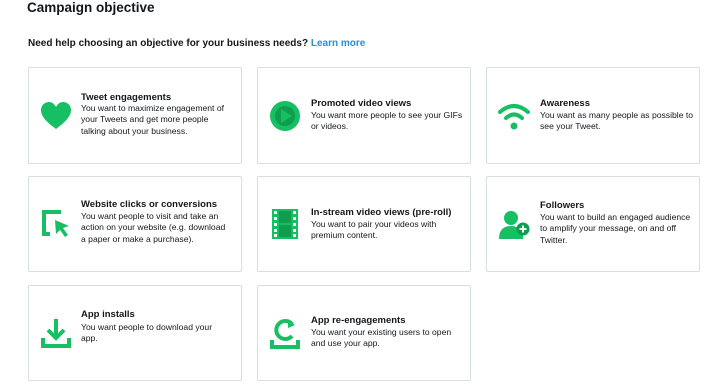 The width and height of the screenshot is (720, 386). Describe the element at coordinates (147, 327) in the screenshot. I see `description-line: You want people to download your` at that location.